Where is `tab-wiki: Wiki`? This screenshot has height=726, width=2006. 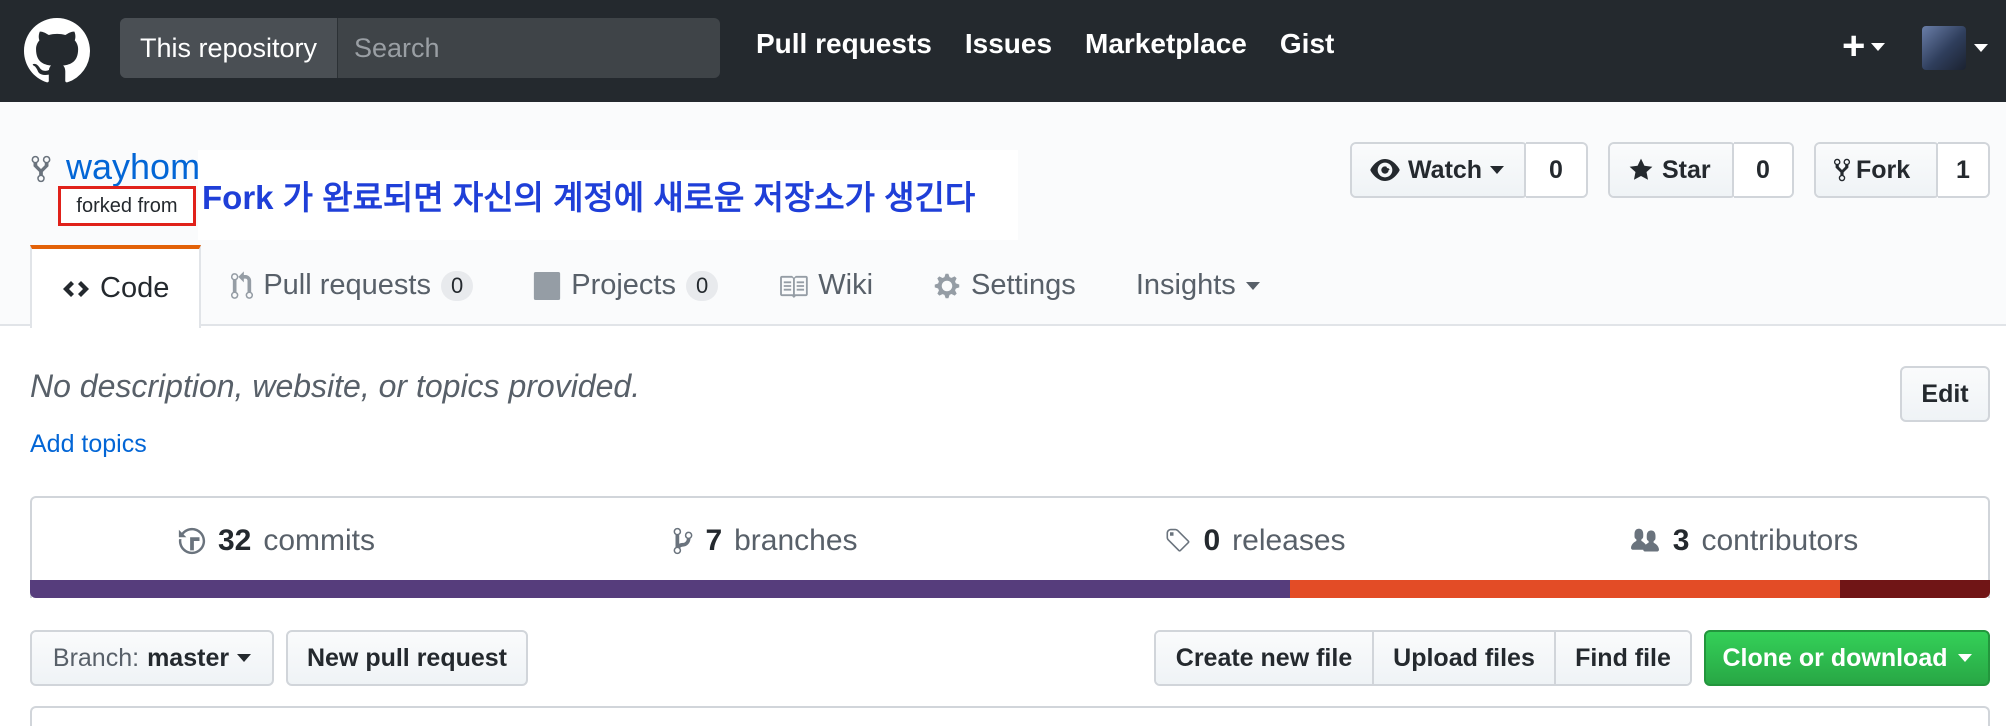
tab-wiki: Wiki is located at coordinates (825, 285).